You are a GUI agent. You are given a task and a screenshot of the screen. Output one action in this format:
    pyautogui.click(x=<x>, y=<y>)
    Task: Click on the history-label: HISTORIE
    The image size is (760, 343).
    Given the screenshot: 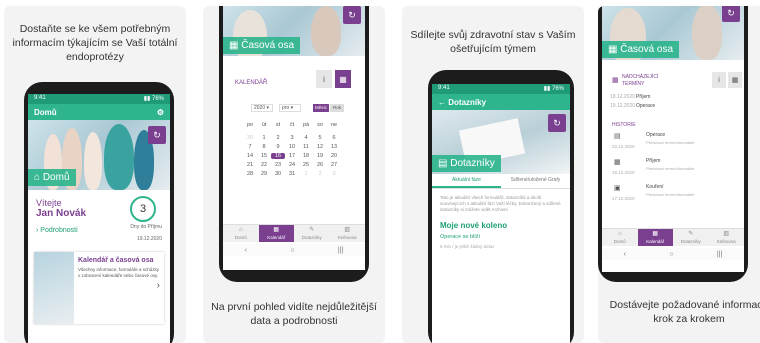 What is the action you would take?
    pyautogui.click(x=624, y=125)
    